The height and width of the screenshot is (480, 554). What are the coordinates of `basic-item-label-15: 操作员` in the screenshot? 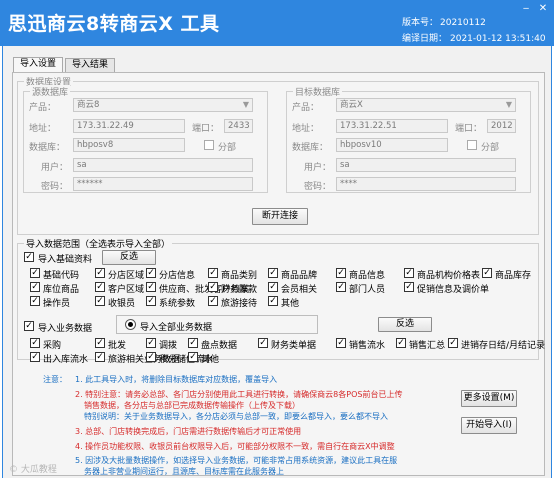 It's located at (57, 304).